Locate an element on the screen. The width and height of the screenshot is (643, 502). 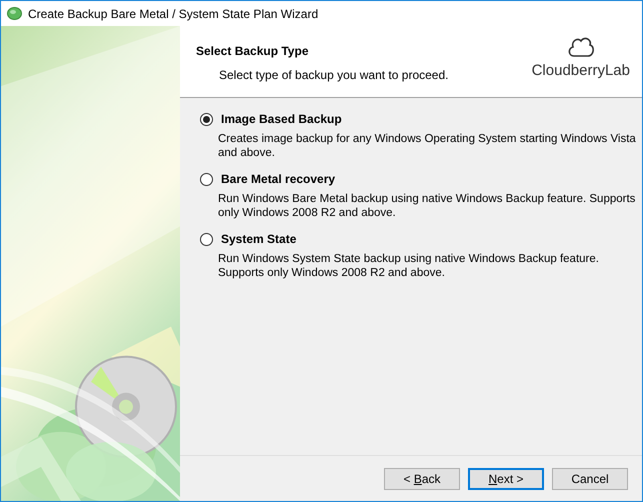
page-title: Select Backup Type is located at coordinates (253, 51).